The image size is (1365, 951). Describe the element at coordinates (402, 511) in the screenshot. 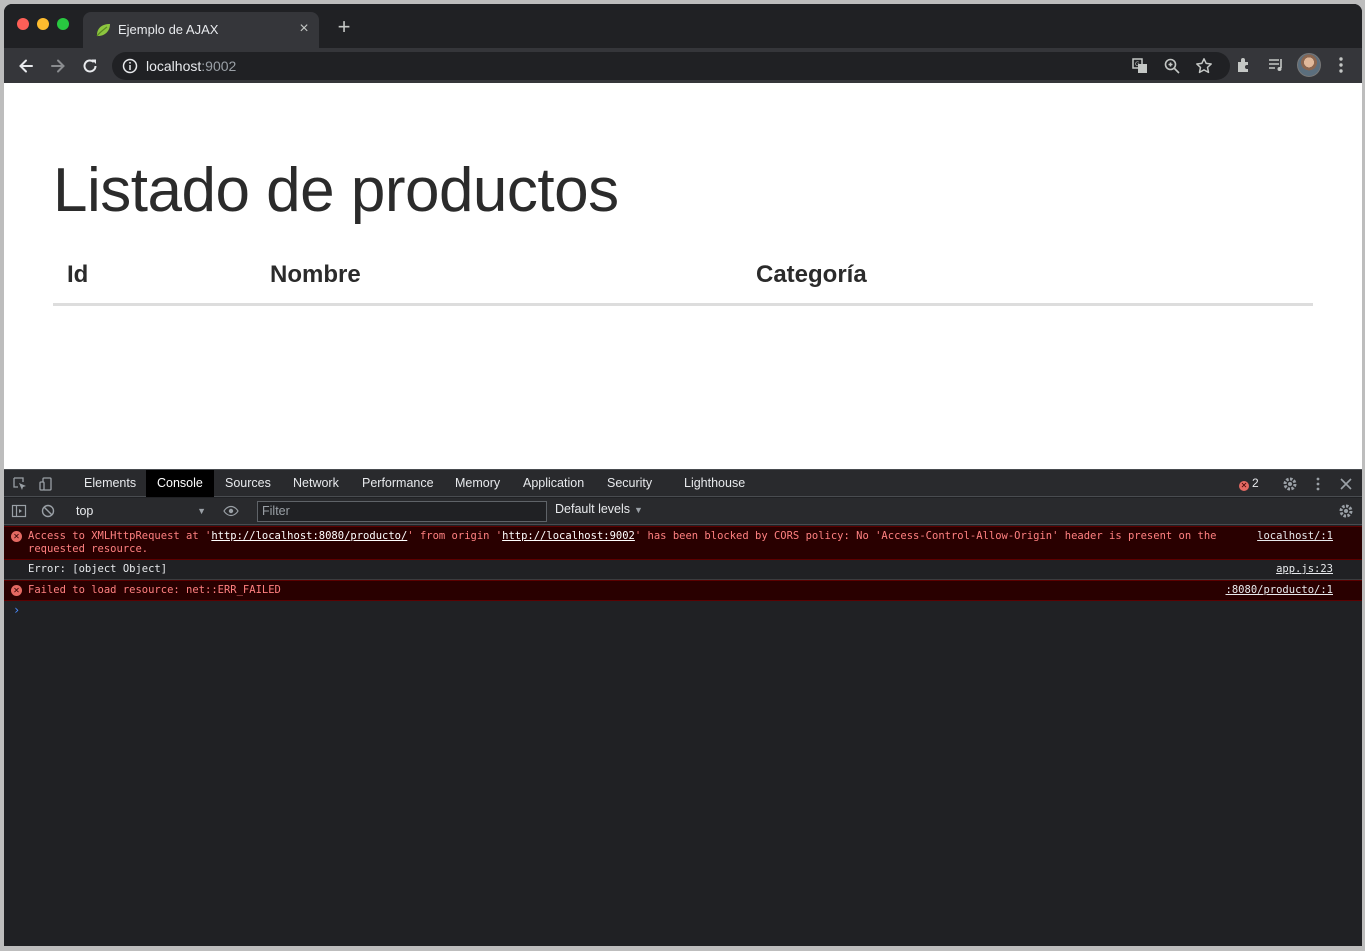

I see `filter-input: Filter` at that location.